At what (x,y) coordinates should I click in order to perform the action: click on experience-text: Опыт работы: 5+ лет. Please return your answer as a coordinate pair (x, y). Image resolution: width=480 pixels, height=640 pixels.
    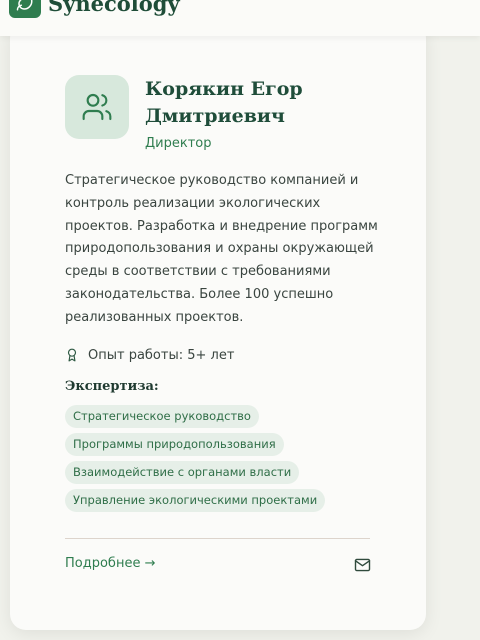
    Looking at the image, I should click on (161, 355).